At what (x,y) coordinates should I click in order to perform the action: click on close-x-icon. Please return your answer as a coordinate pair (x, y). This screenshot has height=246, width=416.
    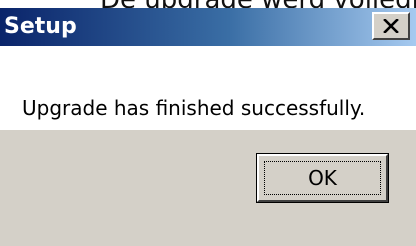
    Looking at the image, I should click on (391, 26).